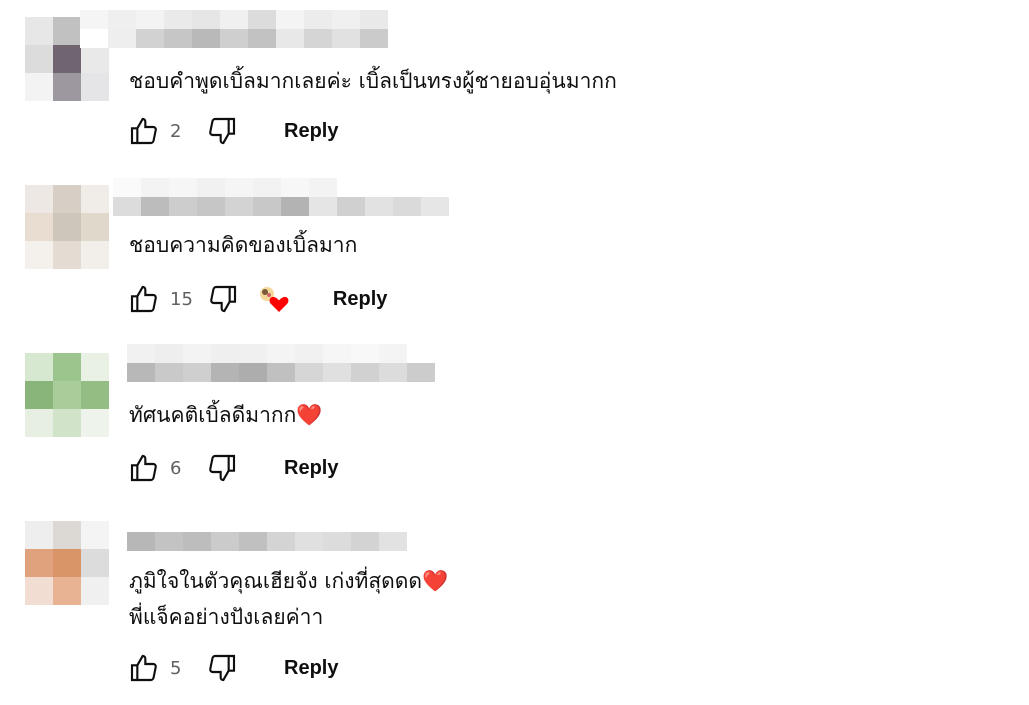 Image resolution: width=1029 pixels, height=705 pixels. What do you see at coordinates (273, 299) in the screenshot?
I see `creator-heart-icon` at bounding box center [273, 299].